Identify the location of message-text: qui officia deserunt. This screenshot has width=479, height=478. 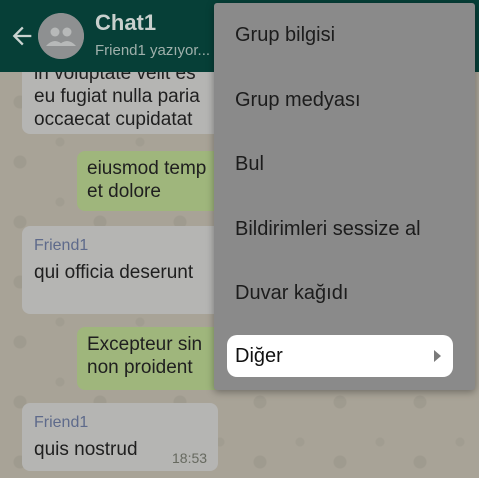
(114, 272).